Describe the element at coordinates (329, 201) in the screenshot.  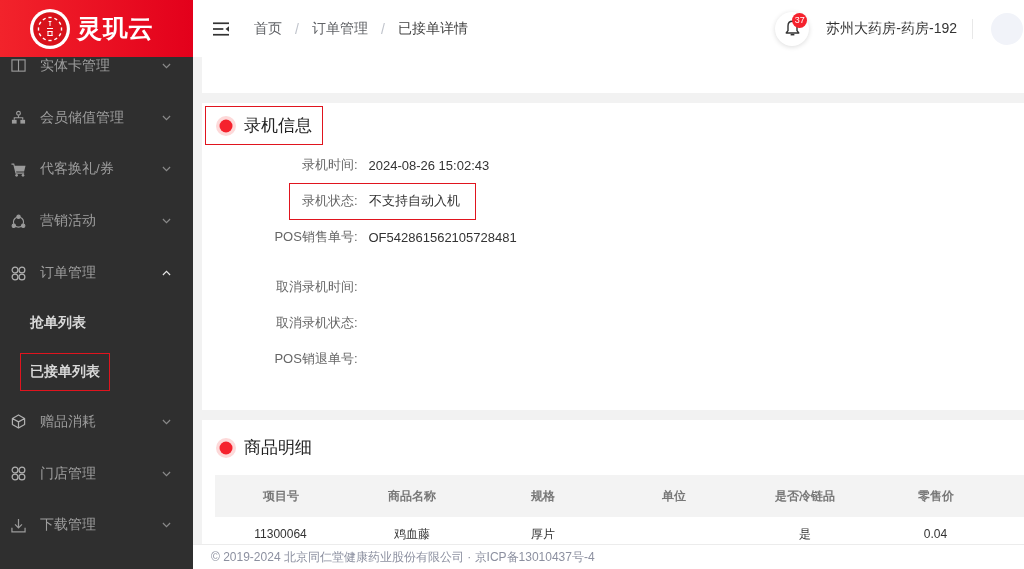
I see `field-label: 录机状态:` at that location.